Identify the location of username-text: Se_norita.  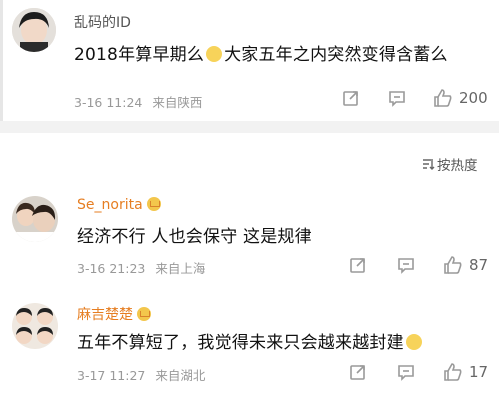
(110, 205).